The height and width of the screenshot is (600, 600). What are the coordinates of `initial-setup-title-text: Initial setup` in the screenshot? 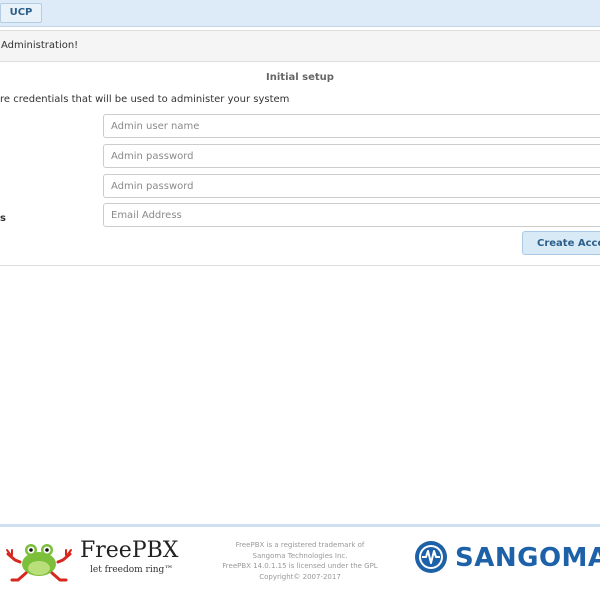 It's located at (300, 77).